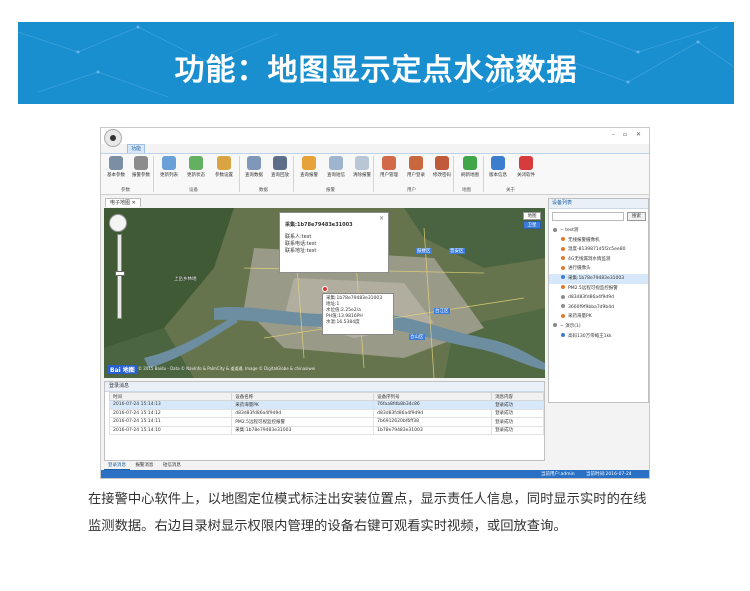 This screenshot has height=591, width=750. I want to click on tree-item: 高码130万带缩王1kk, so click(598, 337).